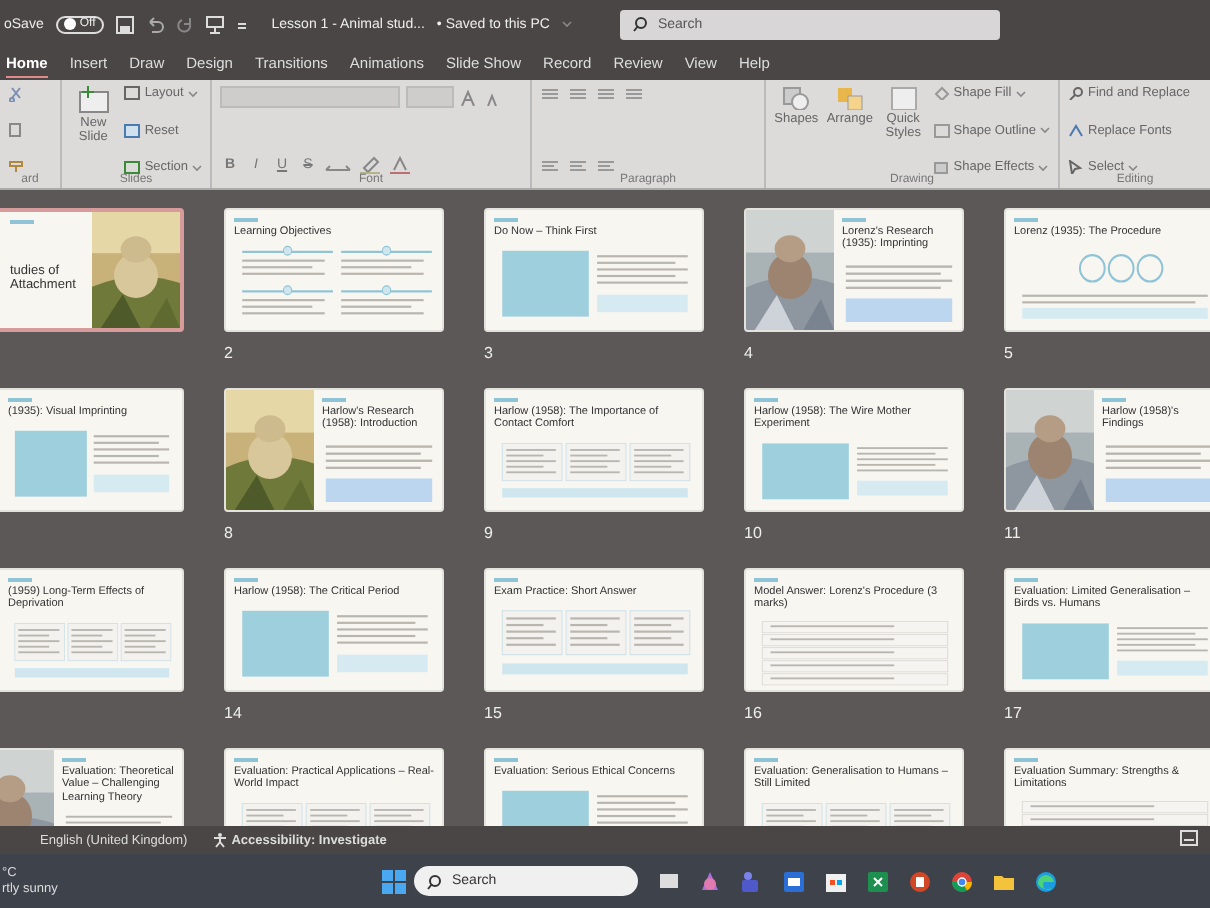 The width and height of the screenshot is (1210, 908). Describe the element at coordinates (233, 713) in the screenshot. I see `slide-number: 14` at that location.